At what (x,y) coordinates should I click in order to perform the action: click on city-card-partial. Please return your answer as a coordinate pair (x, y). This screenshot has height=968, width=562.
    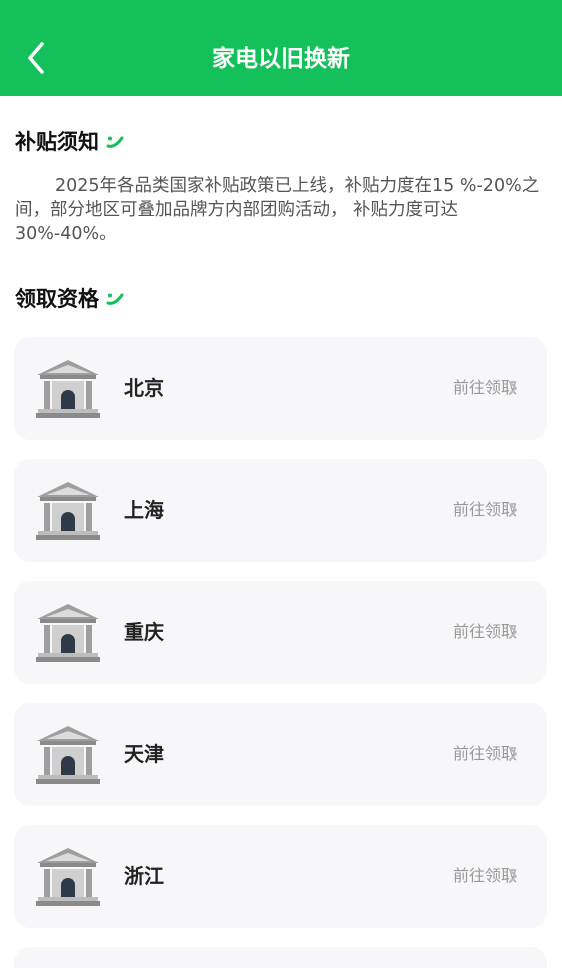
    Looking at the image, I should click on (280, 957).